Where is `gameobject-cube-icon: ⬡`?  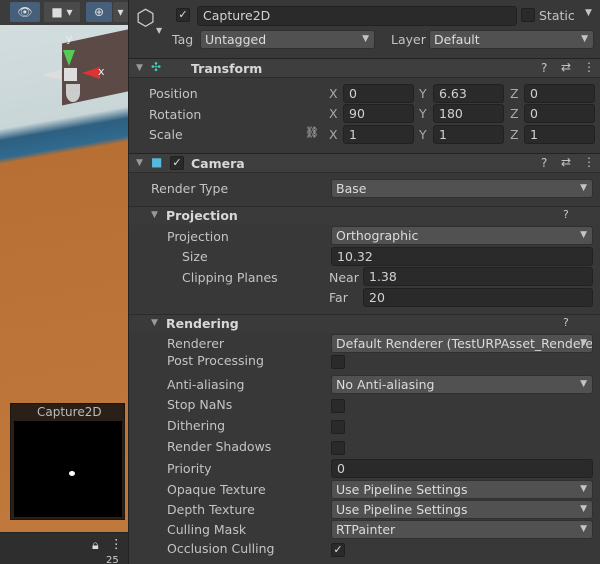 gameobject-cube-icon: ⬡ is located at coordinates (145, 18).